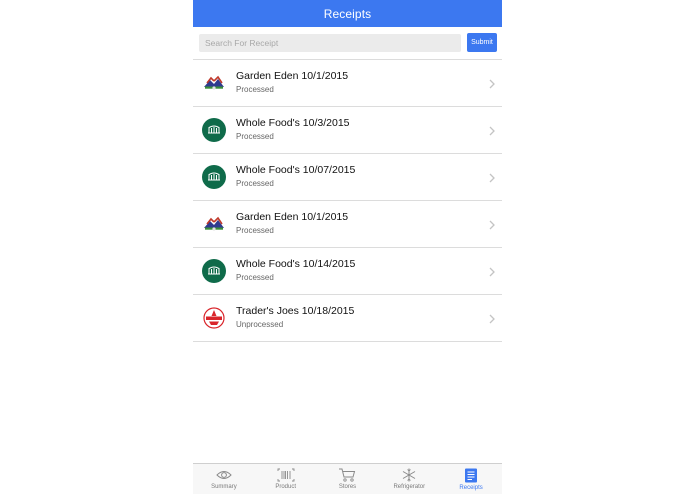 The height and width of the screenshot is (494, 695). I want to click on receipt-row: Whole Food's 10/14/2015 Processed, so click(347, 271).